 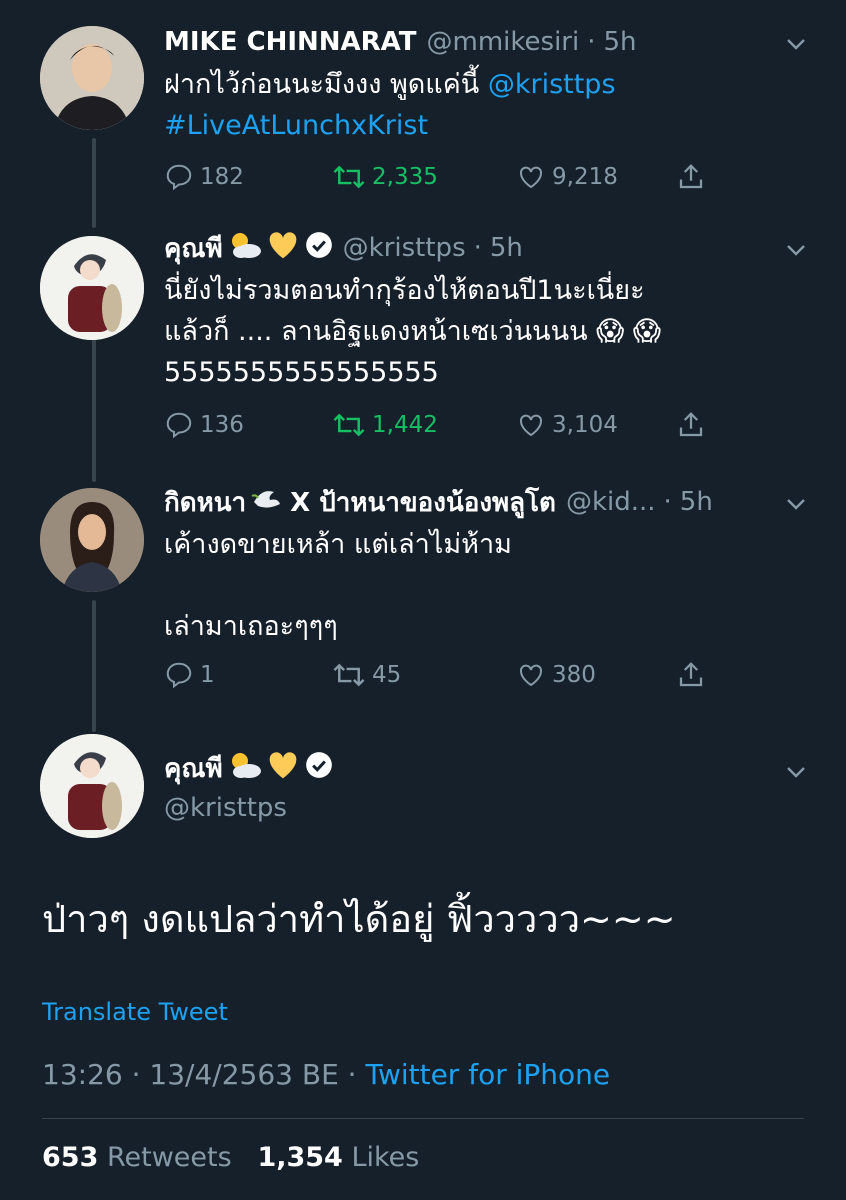 I want to click on reply-count: 182, so click(x=222, y=177).